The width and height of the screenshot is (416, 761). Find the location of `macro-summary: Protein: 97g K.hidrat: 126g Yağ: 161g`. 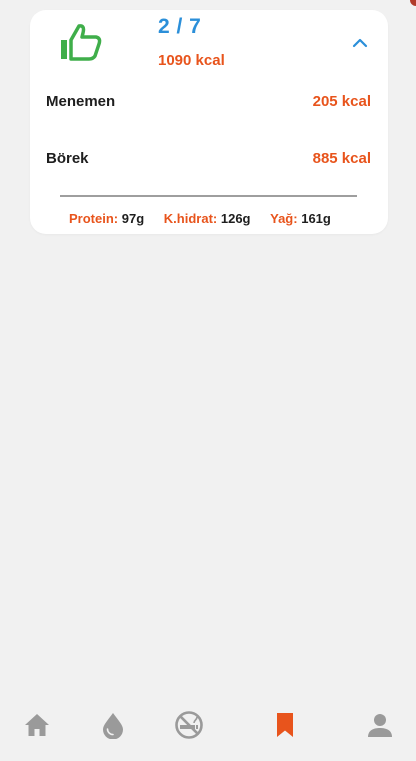

macro-summary: Protein: 97g K.hidrat: 126g Yağ: 161g is located at coordinates (200, 218).